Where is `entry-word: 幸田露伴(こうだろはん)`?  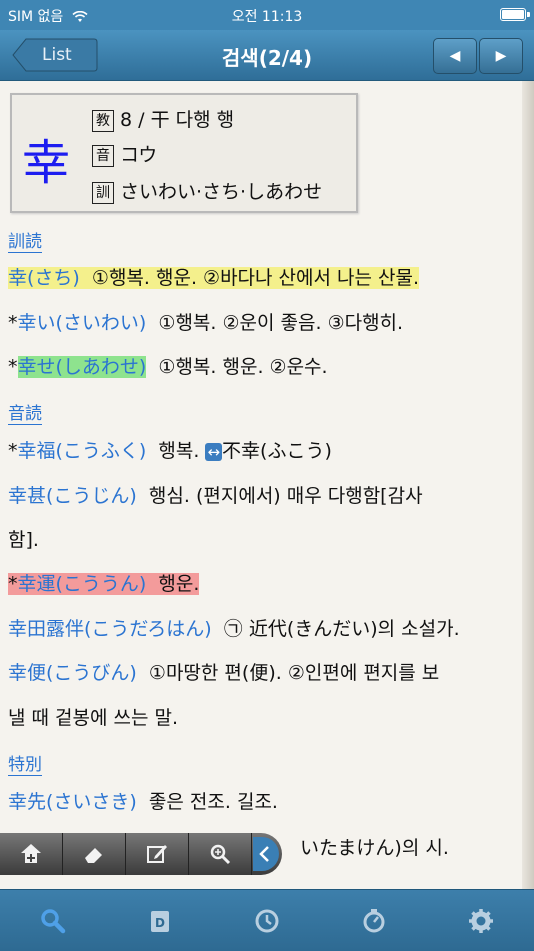 entry-word: 幸田露伴(こうだろはん) is located at coordinates (110, 629).